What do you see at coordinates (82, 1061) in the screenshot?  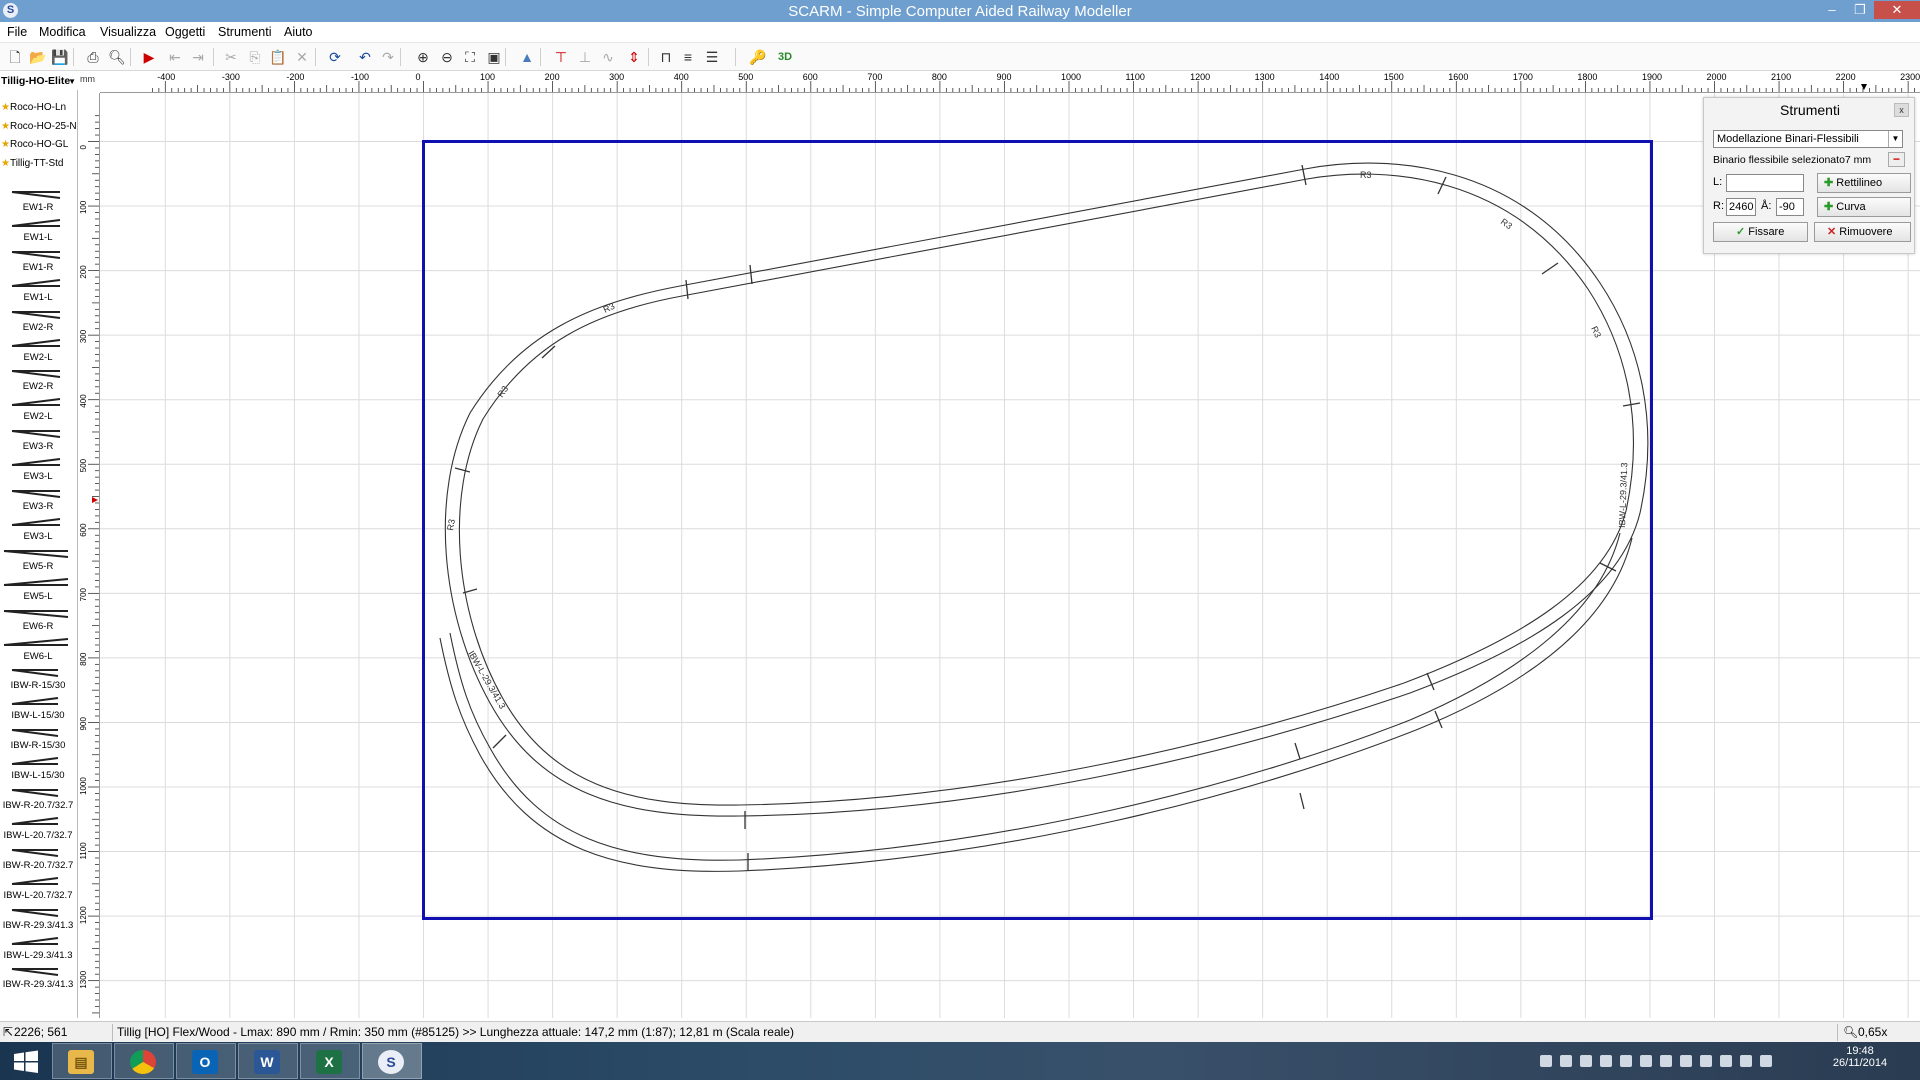 I see `taskbar-file-explorer: ▤` at bounding box center [82, 1061].